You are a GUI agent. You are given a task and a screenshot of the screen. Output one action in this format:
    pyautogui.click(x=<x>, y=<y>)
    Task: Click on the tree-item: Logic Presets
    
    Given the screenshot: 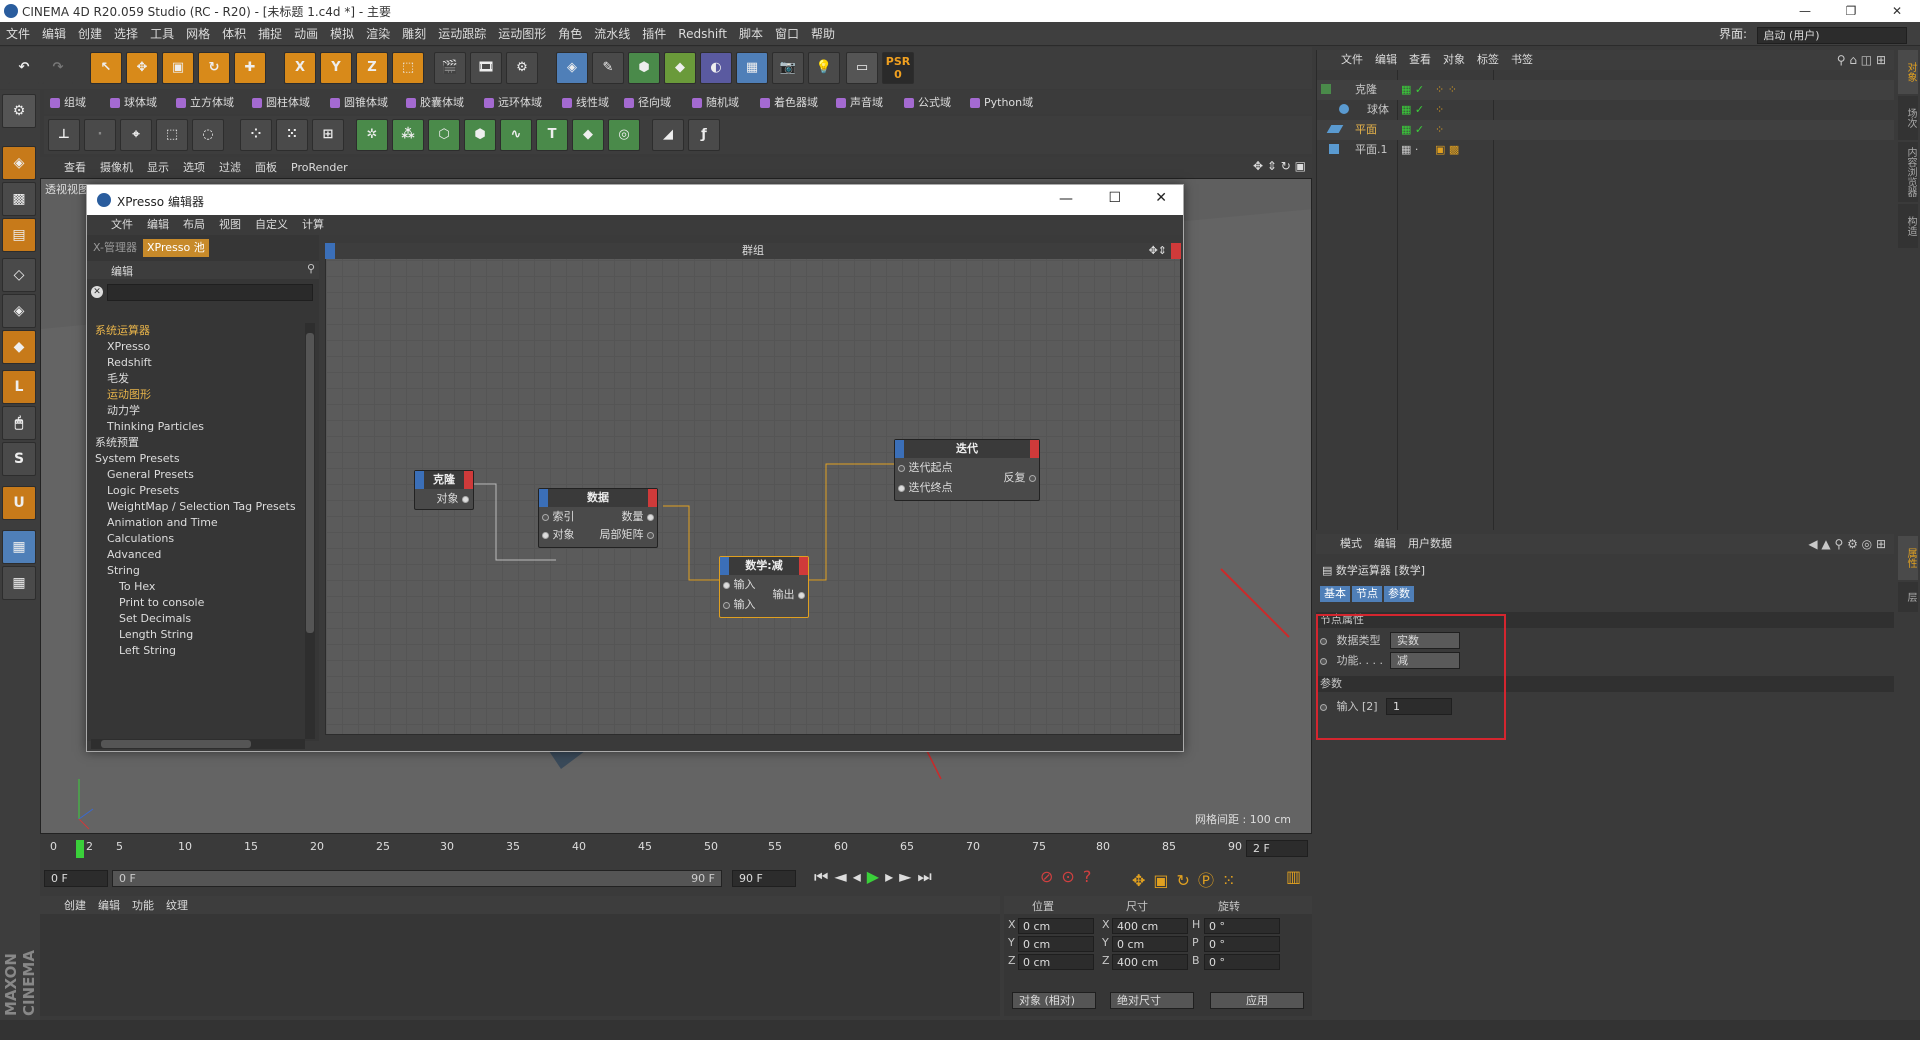 What is the action you would take?
    pyautogui.click(x=143, y=491)
    